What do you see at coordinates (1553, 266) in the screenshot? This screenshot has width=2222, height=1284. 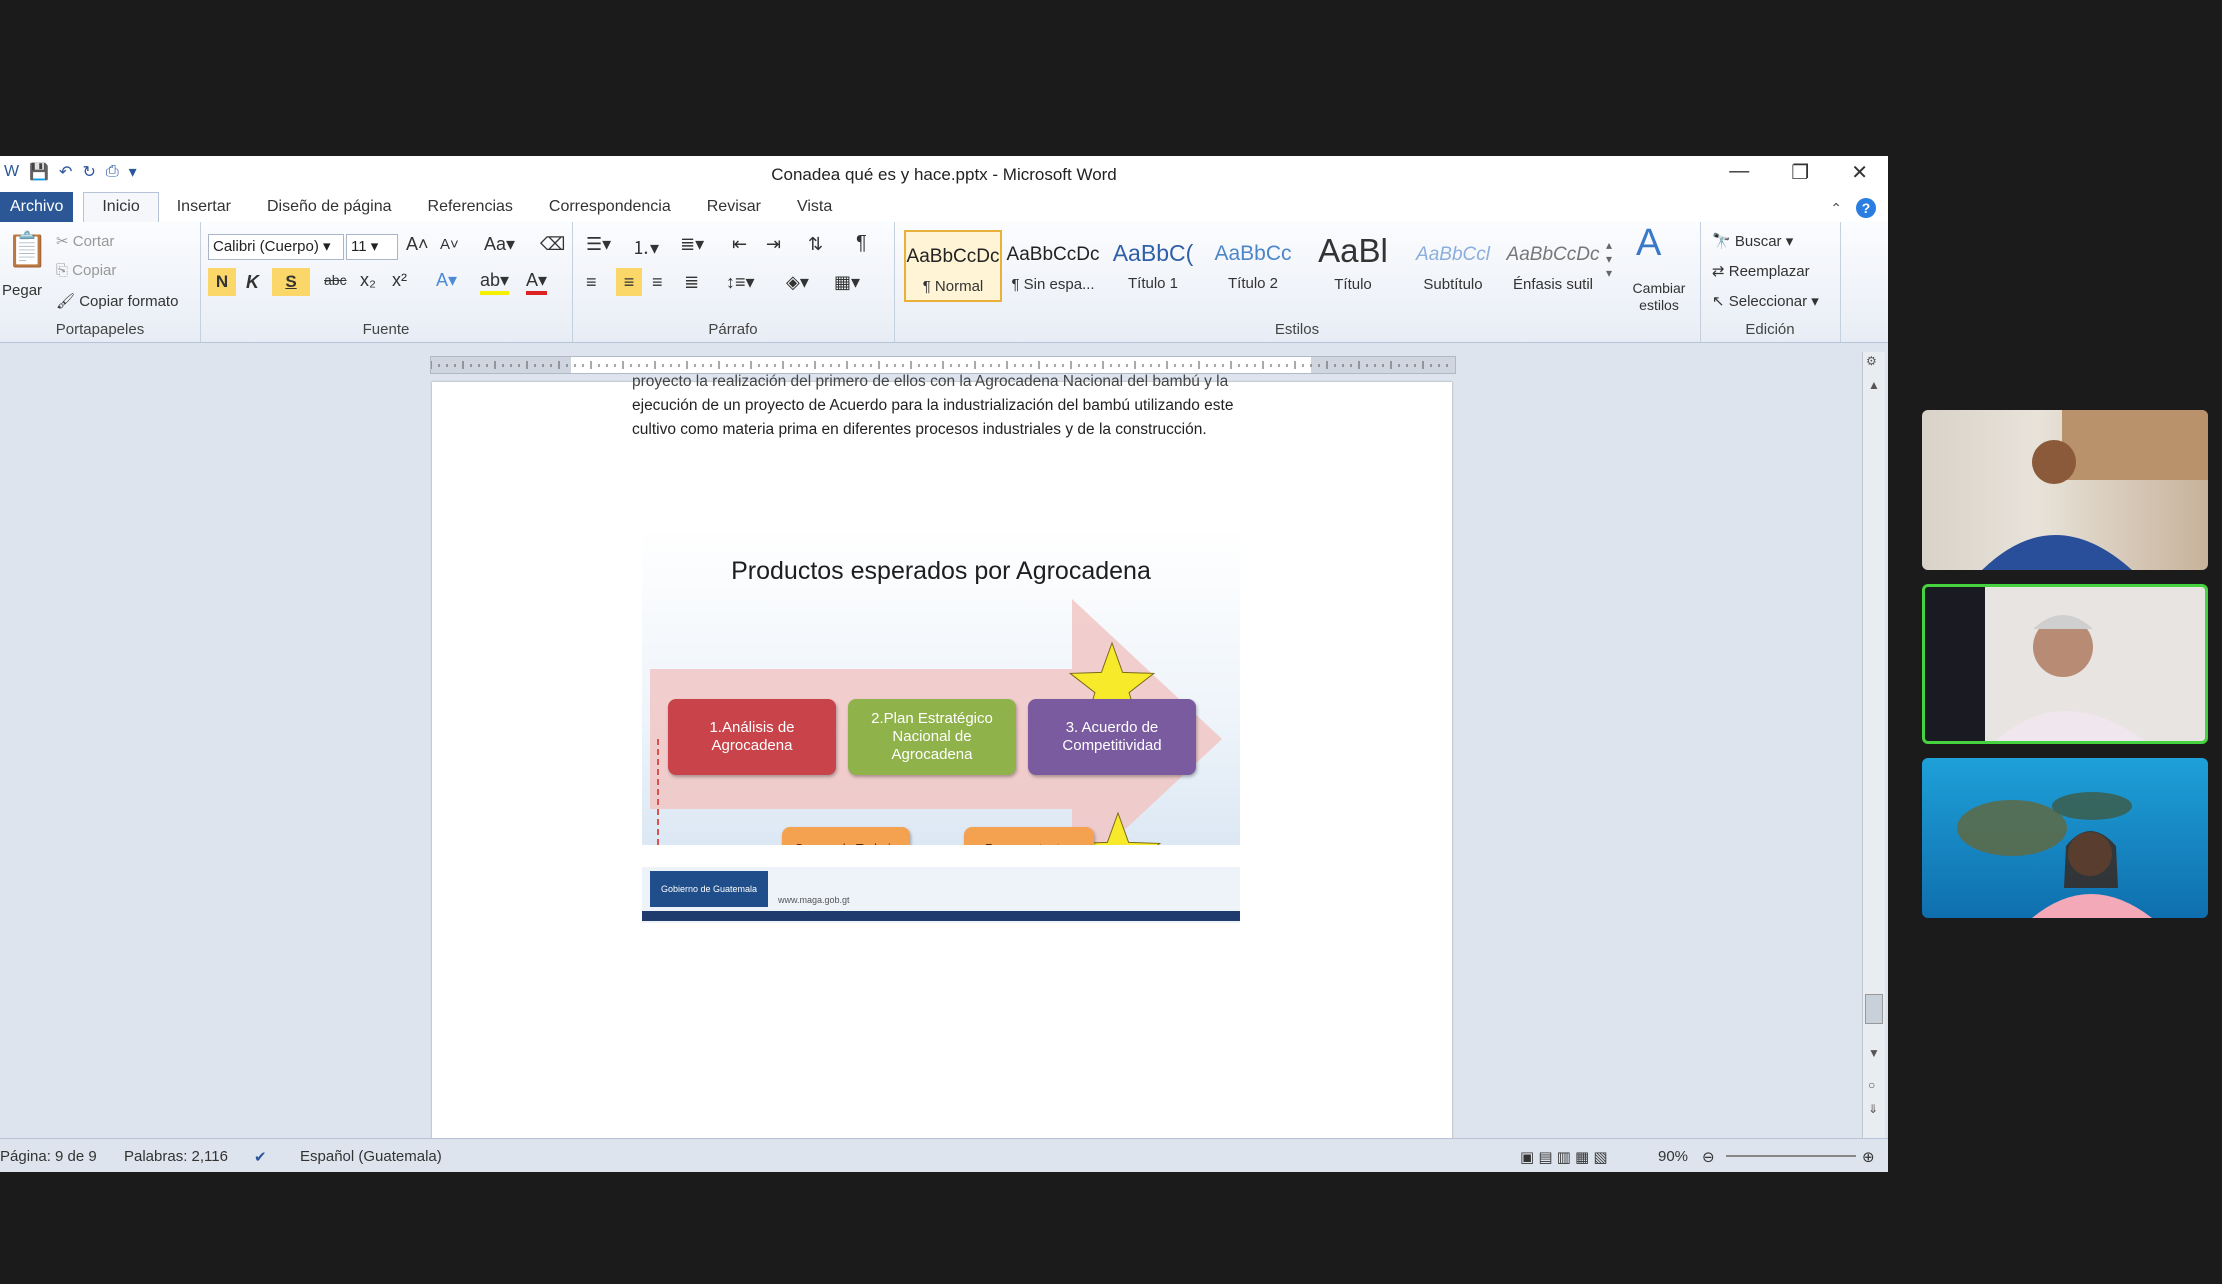 I see `style-enfasis-sutil: AaBbCcDc Énfasis sutil` at bounding box center [1553, 266].